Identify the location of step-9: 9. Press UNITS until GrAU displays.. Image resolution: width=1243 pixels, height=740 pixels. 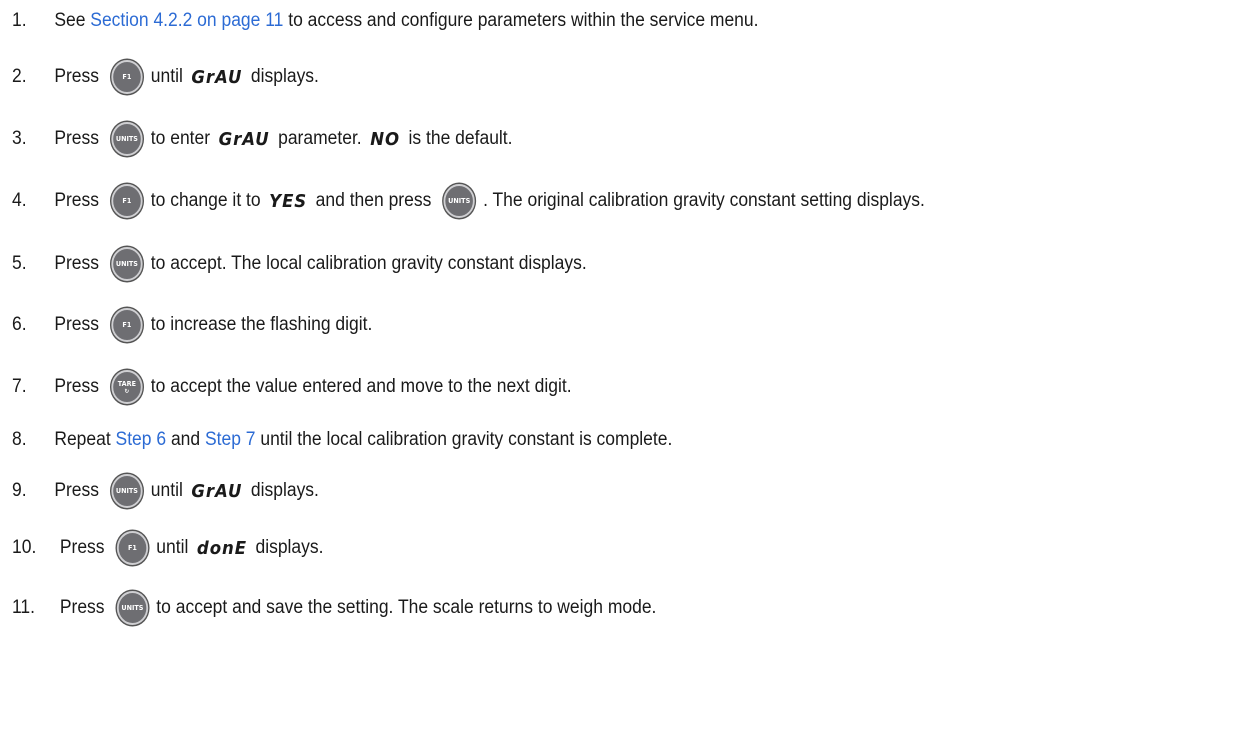
(165, 491).